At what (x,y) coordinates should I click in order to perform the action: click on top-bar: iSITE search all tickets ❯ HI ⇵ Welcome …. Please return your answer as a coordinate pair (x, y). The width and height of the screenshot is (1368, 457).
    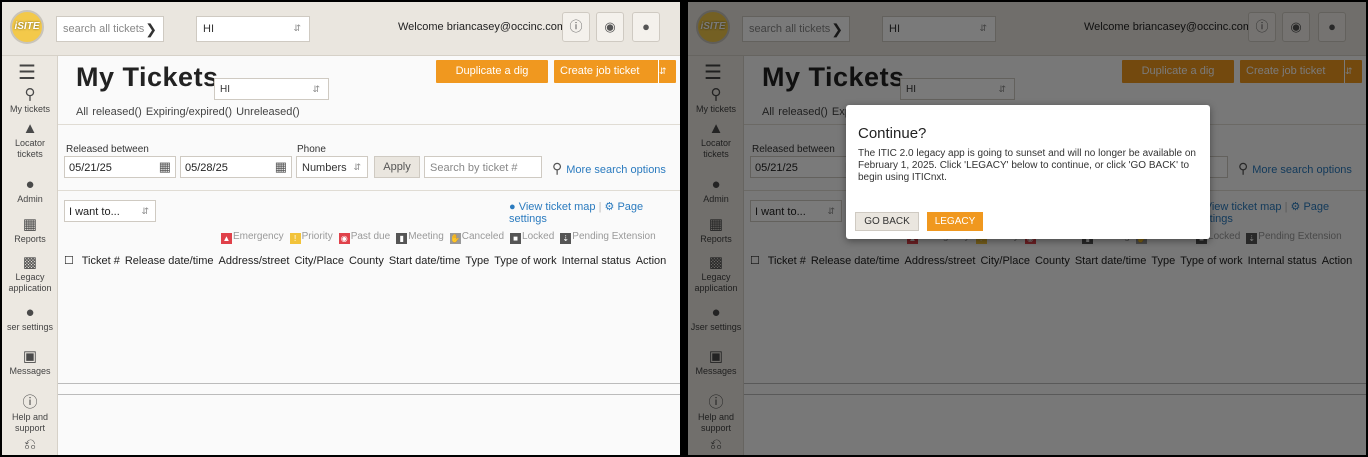
    Looking at the image, I should click on (341, 29).